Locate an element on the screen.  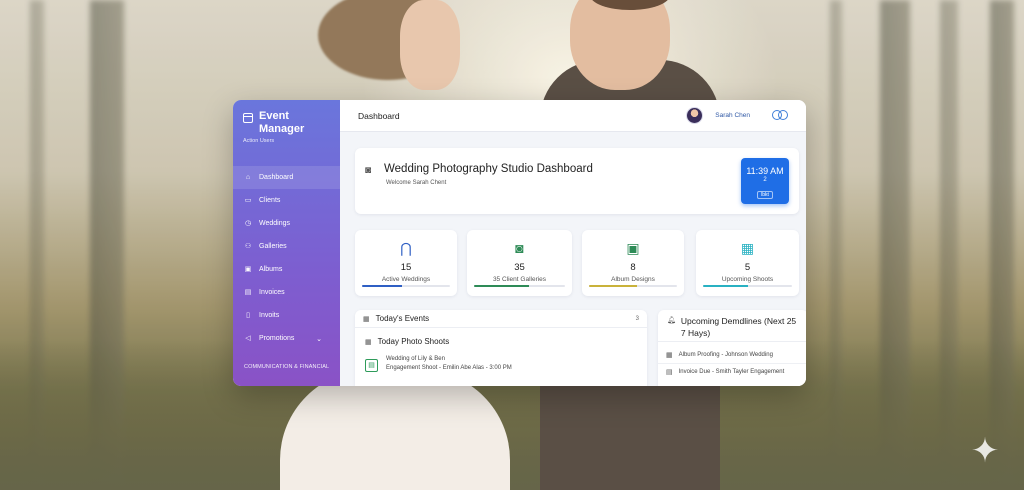
stat-value: 5 is located at coordinates (747, 267).